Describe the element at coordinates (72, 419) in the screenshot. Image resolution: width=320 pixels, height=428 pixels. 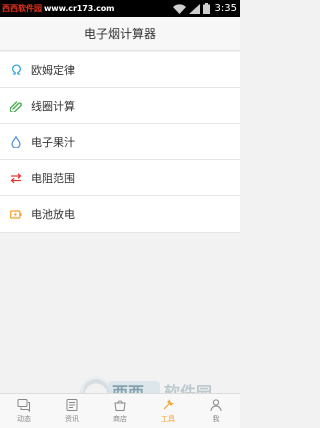
I see `tab-label: 资讯` at that location.